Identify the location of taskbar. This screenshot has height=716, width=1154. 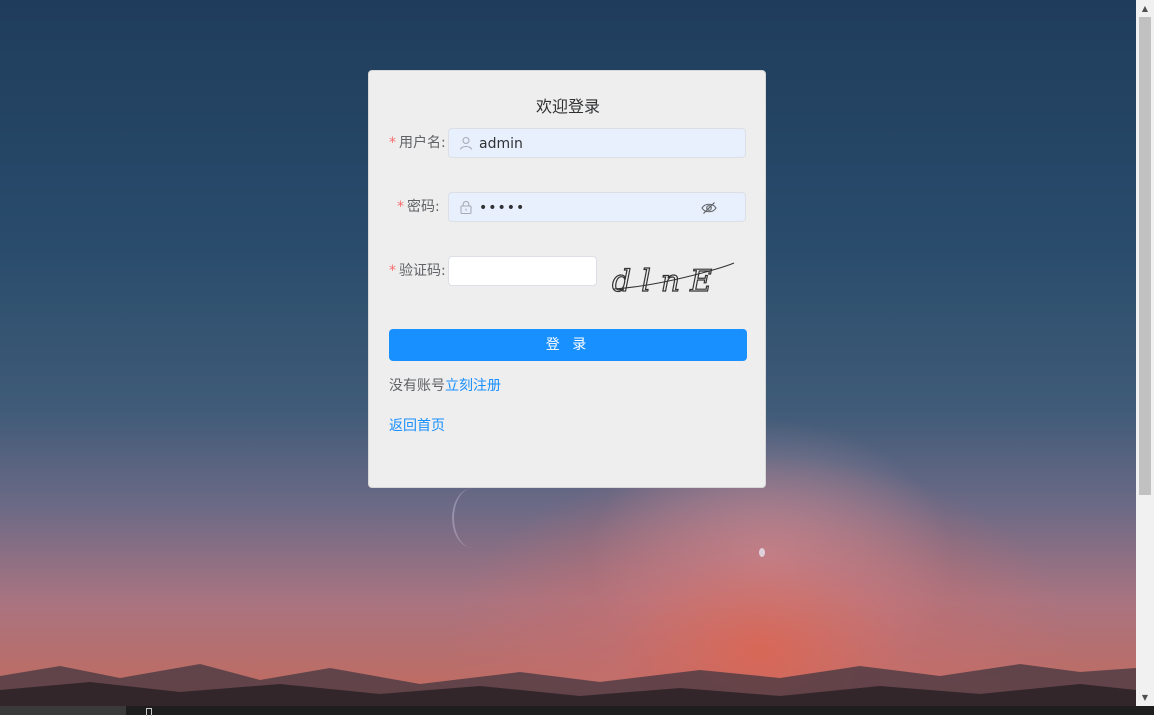
(577, 711).